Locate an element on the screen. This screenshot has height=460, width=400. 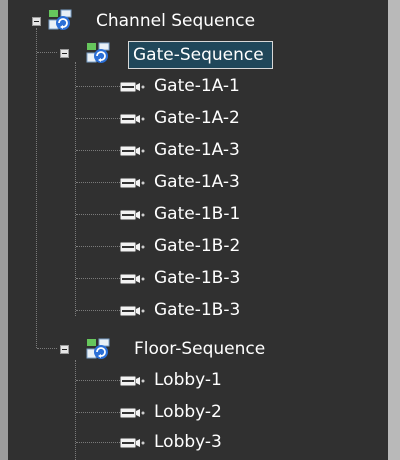
tree-node-floor-sequence: Floor-Sequence is located at coordinates (198, 349).